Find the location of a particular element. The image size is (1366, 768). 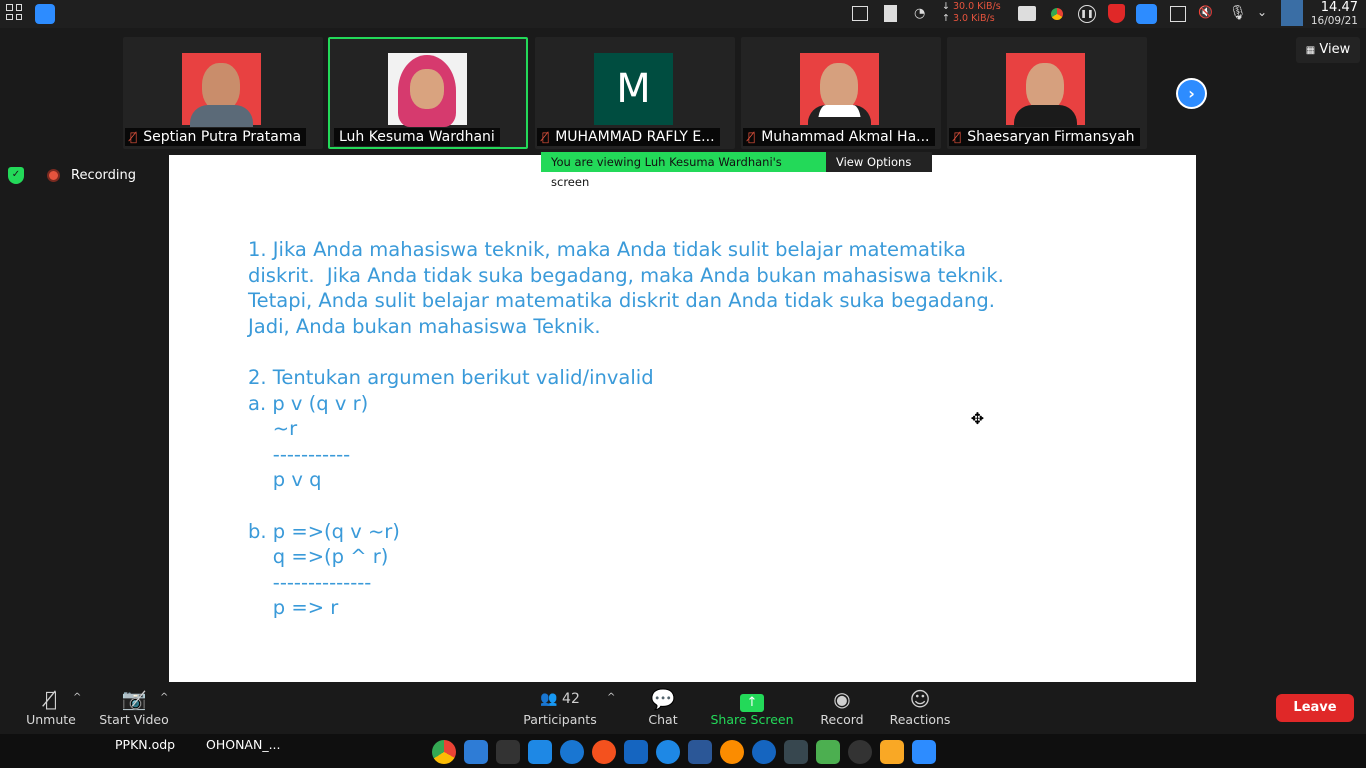

audio-options-caret-icon: ^ is located at coordinates (77, 697).